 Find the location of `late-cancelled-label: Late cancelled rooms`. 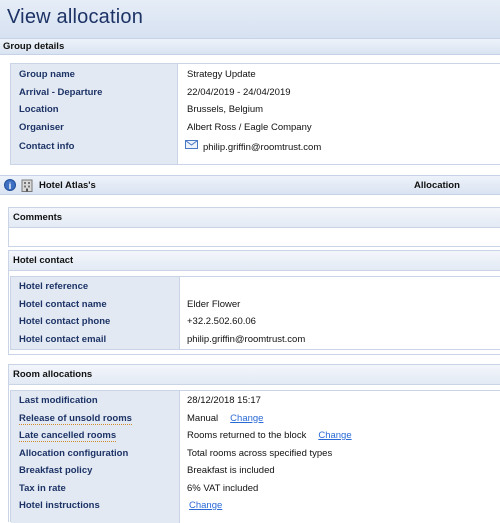

late-cancelled-label: Late cancelled rooms is located at coordinates (68, 436).